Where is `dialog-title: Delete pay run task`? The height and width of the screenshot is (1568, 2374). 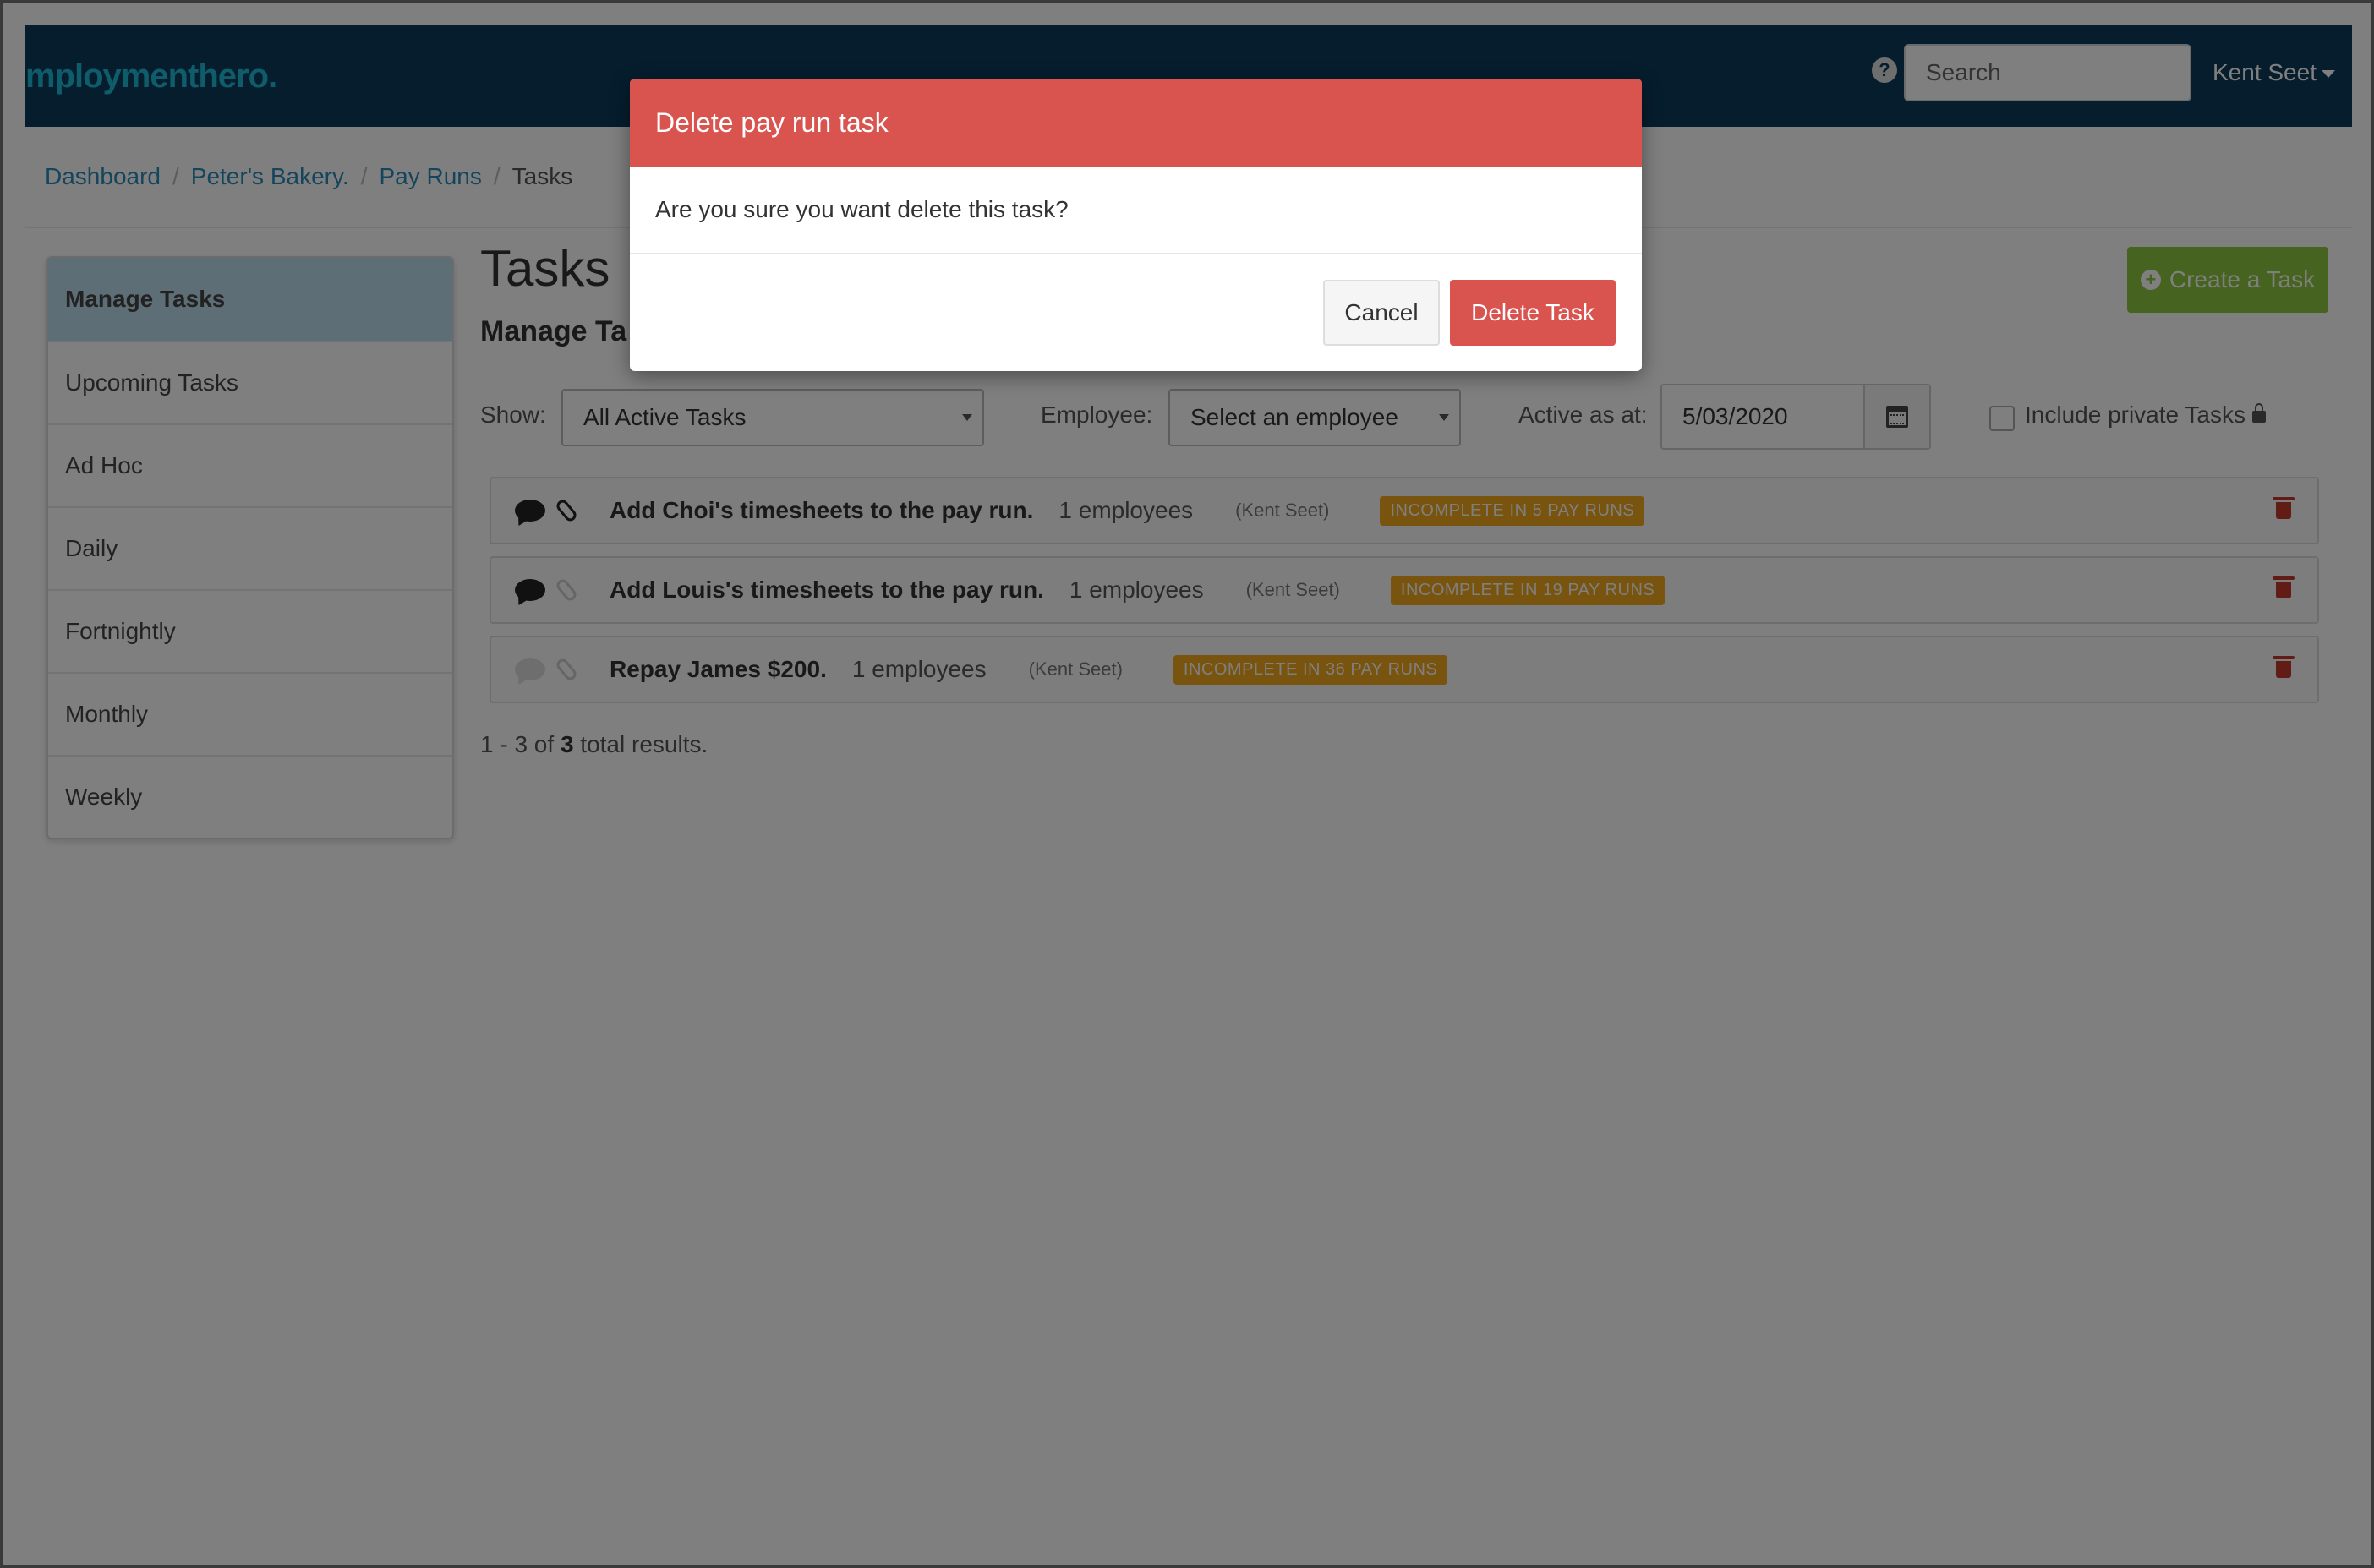
dialog-title: Delete pay run task is located at coordinates (772, 122).